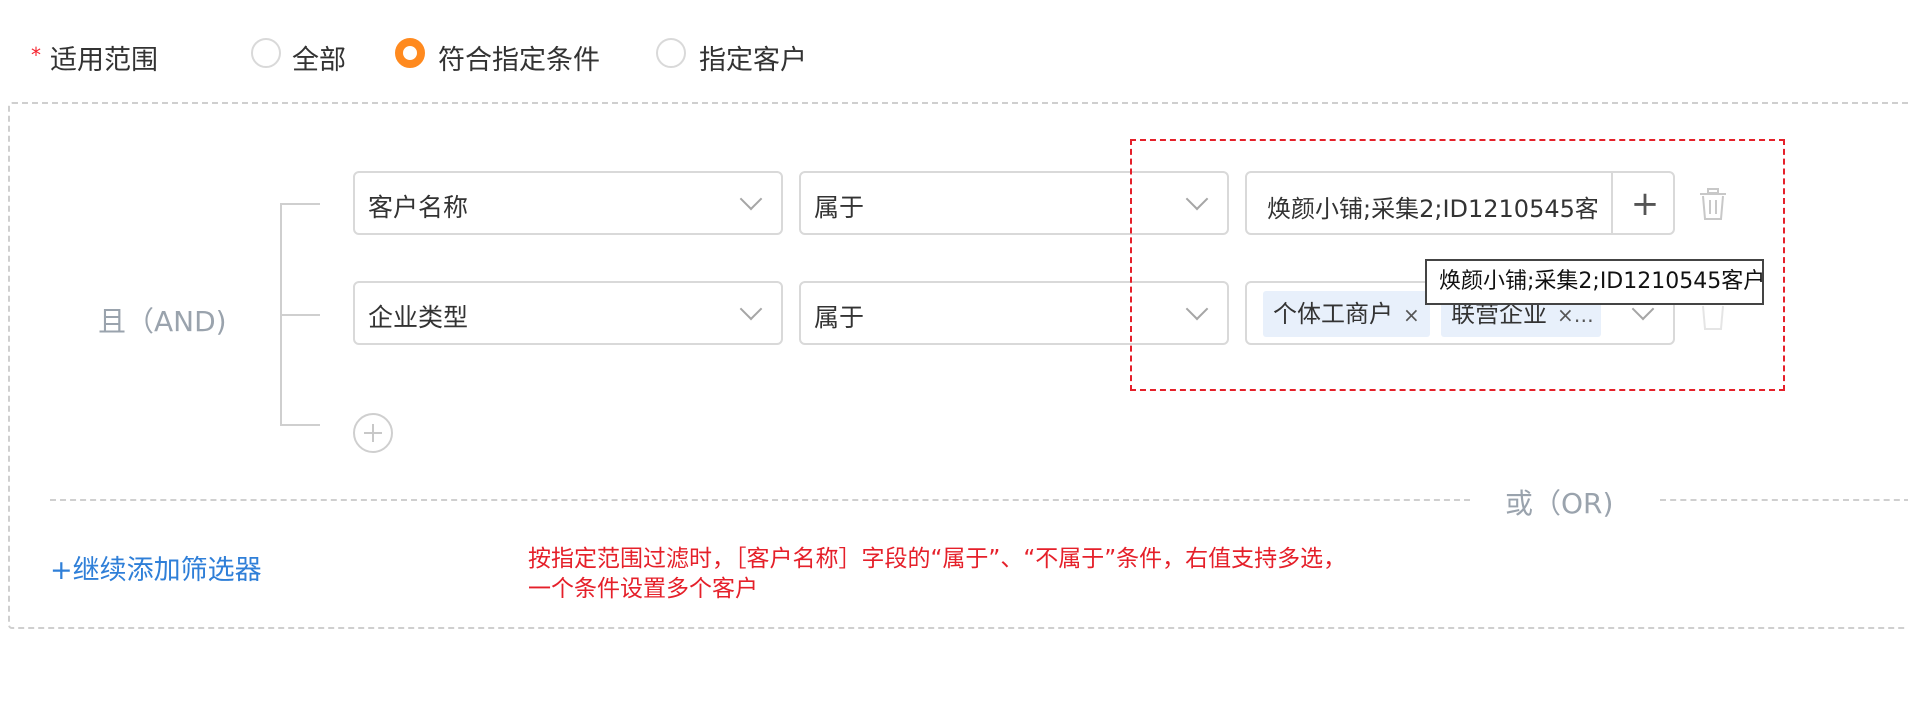 Image resolution: width=1908 pixels, height=703 pixels. I want to click on row1-field-select: 客户名称, so click(568, 203).